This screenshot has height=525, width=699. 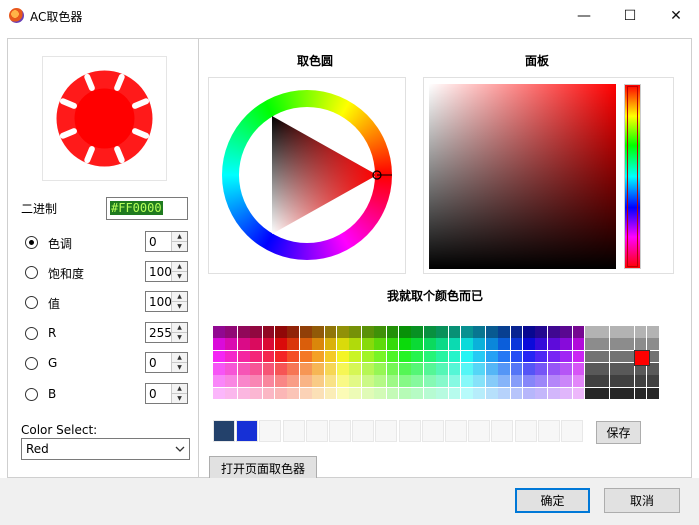 I want to click on save-button: 保存, so click(x=618, y=432).